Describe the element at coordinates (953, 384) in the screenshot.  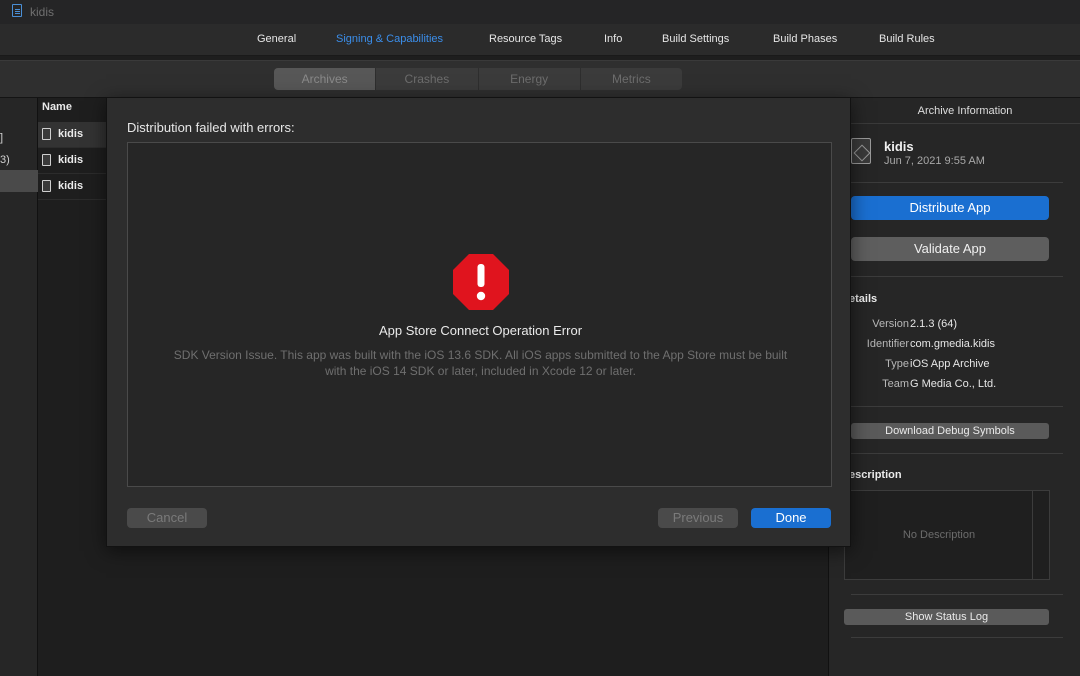
I see `detail-value: G Media Co., Ltd.` at that location.